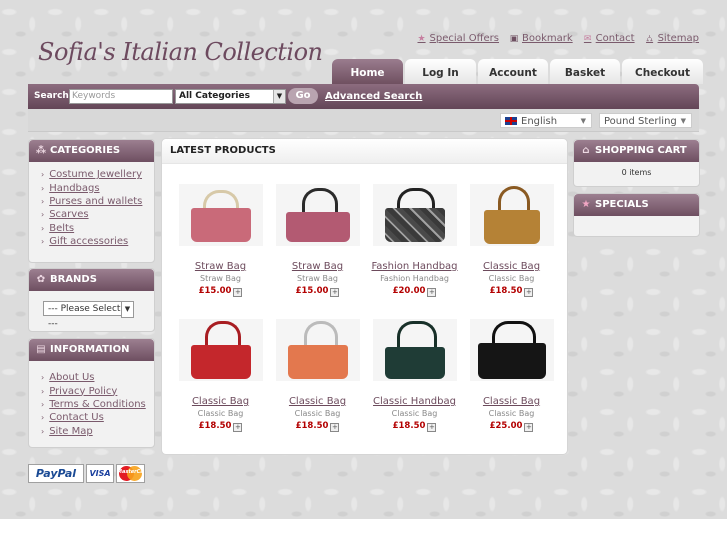 This screenshot has height=545, width=727. Describe the element at coordinates (414, 291) in the screenshot. I see `product-price: £20.00 +` at that location.